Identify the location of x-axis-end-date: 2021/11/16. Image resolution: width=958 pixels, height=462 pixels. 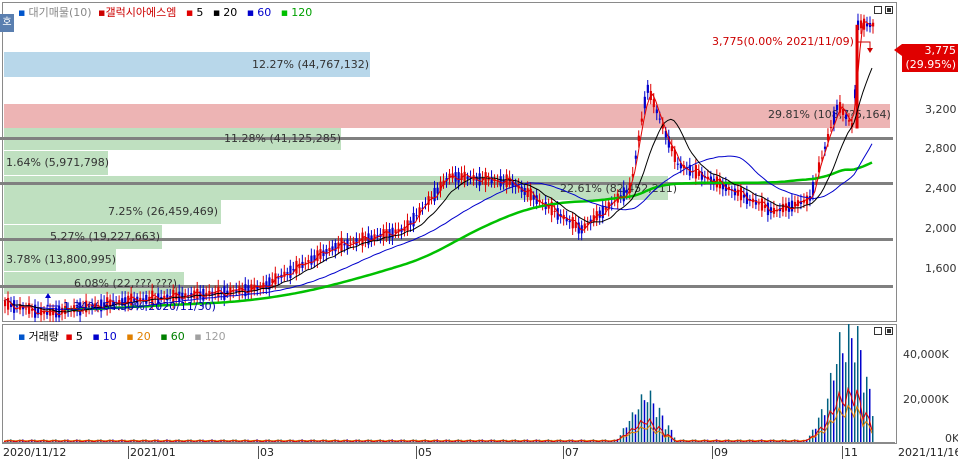
(928, 452).